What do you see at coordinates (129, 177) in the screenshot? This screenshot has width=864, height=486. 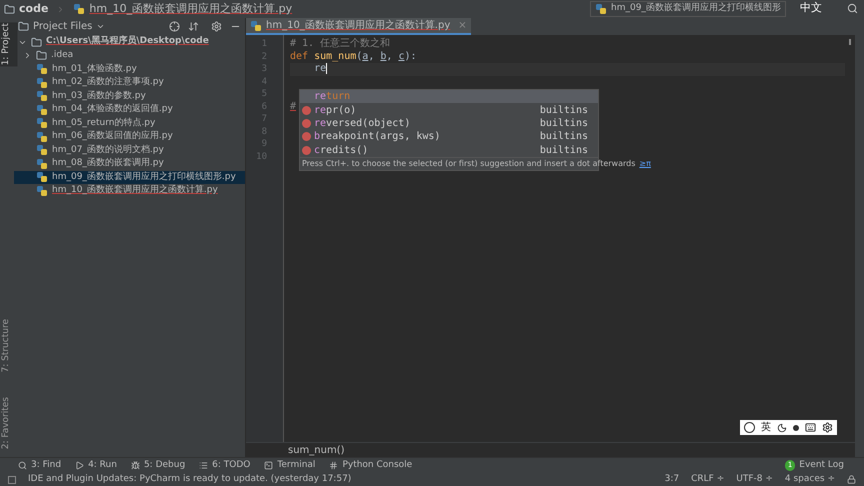 I see `tree-item: hm_09_函数嵌套调用应用之打印横线图形.py` at bounding box center [129, 177].